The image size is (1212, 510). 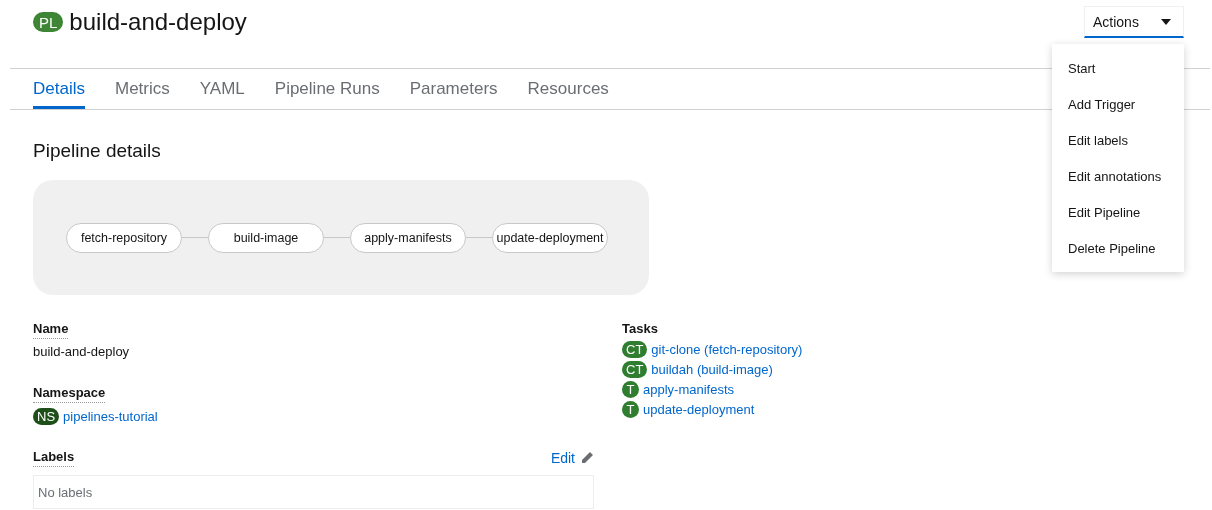 I want to click on field-label: Labels, so click(x=54, y=458).